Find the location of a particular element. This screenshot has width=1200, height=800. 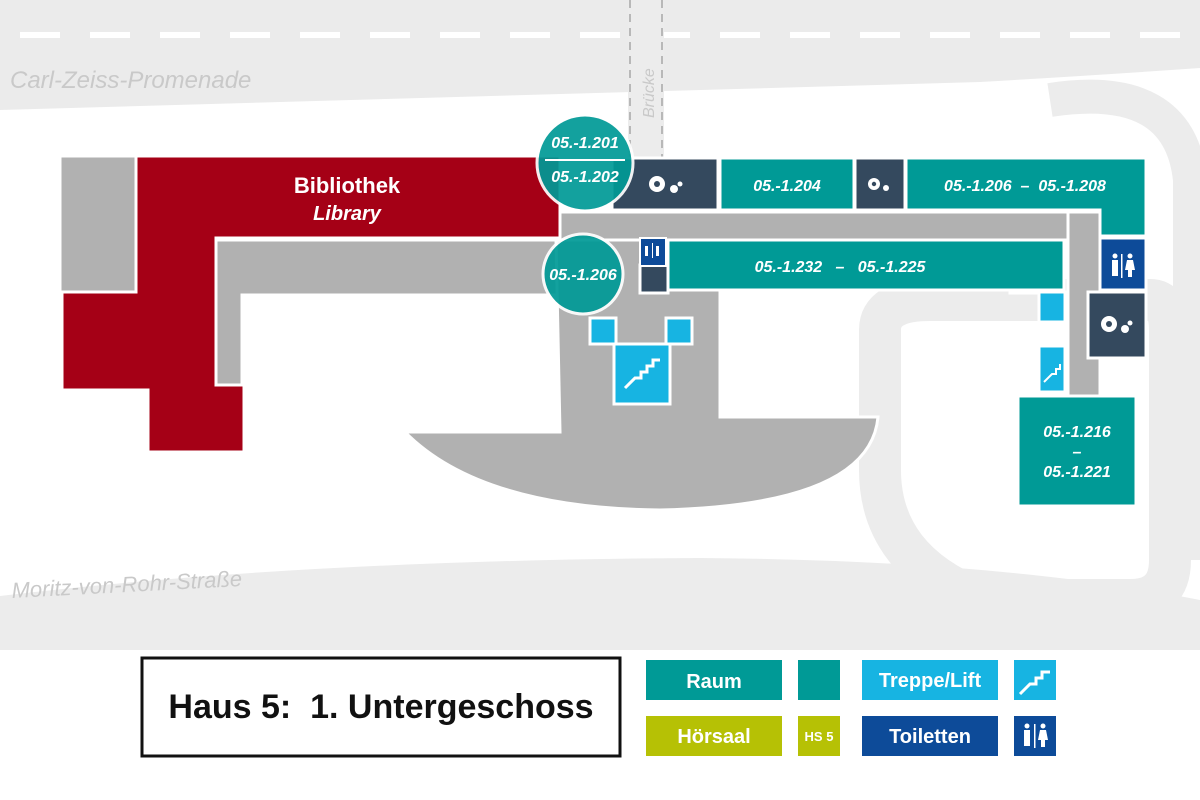

room-marker-1201-1202: 05.-1.201 05.-1.202 is located at coordinates (585, 163).